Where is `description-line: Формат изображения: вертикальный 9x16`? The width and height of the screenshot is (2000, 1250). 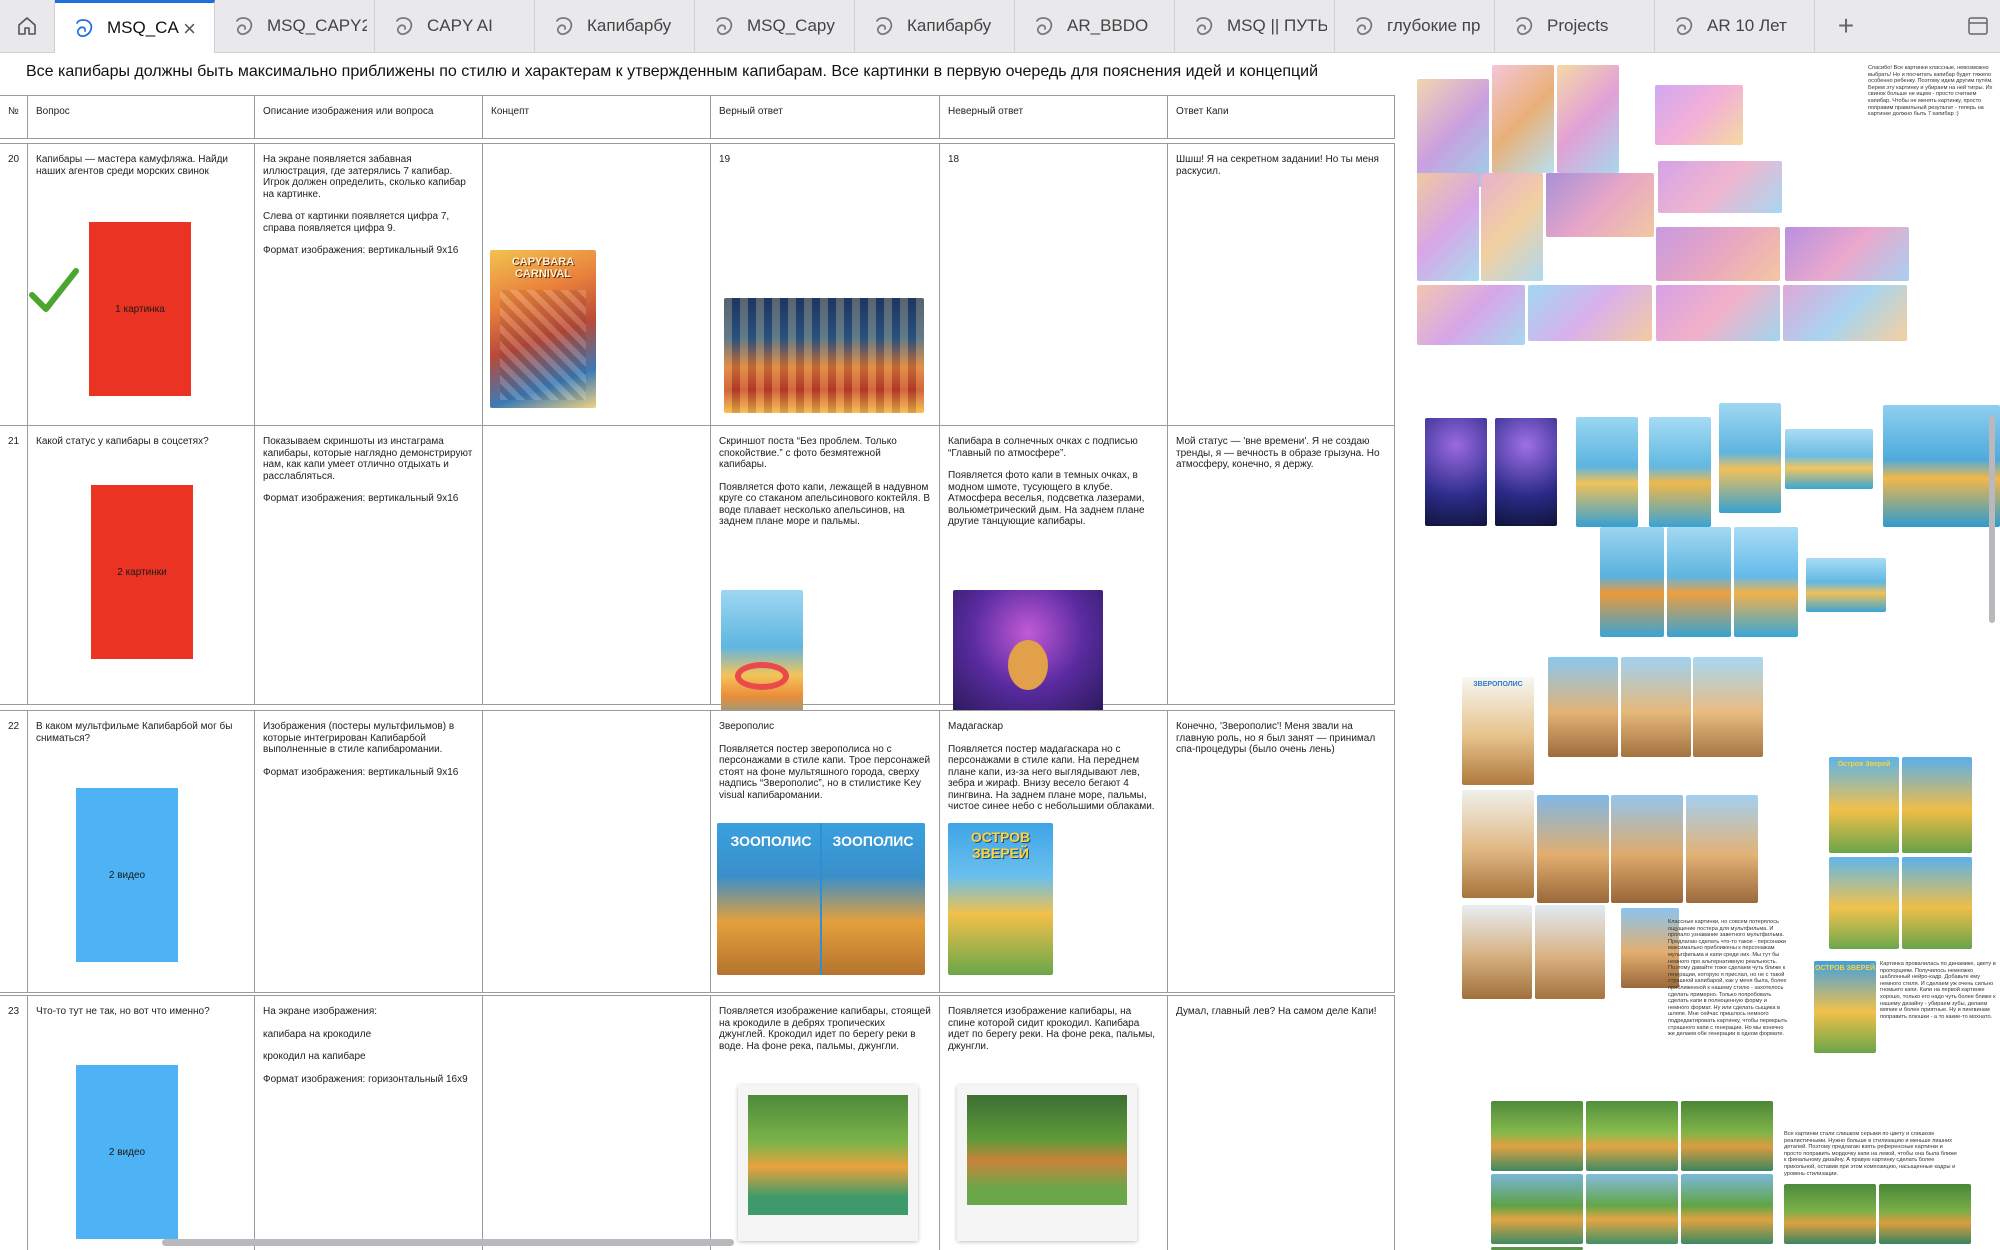
description-line: Формат изображения: вертикальный 9x16 is located at coordinates (361, 498).